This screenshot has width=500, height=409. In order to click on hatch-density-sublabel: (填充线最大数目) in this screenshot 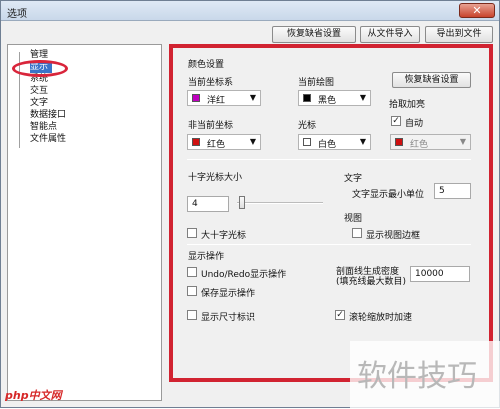, I will do `click(371, 282)`.